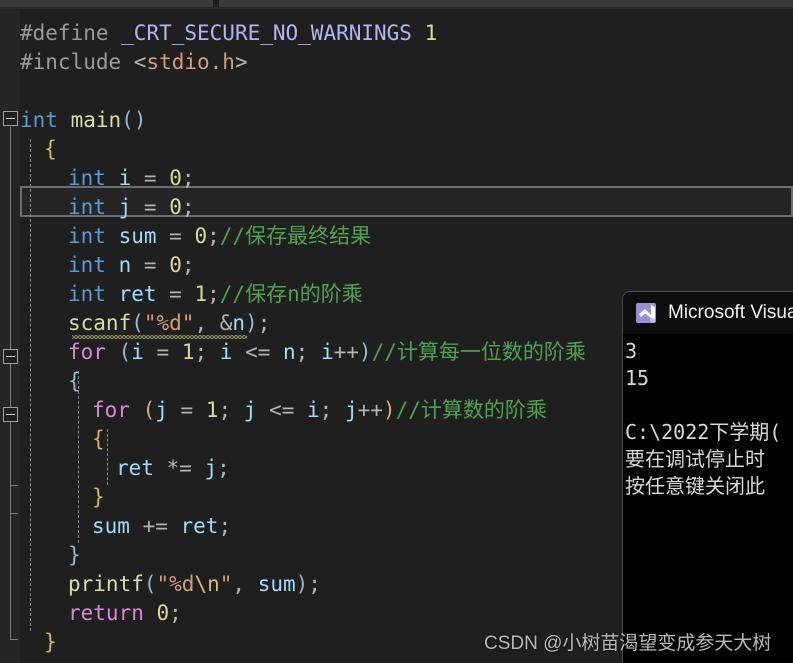 The image size is (793, 663). I want to click on code-token: }, so click(98, 497).